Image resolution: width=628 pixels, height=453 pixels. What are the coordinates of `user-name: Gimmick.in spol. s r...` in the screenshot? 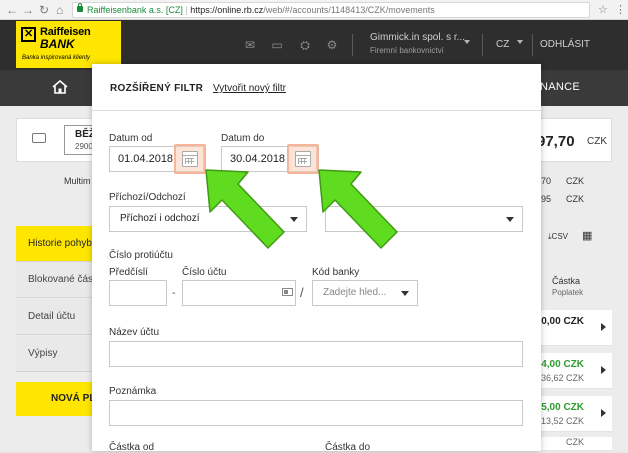 It's located at (417, 37).